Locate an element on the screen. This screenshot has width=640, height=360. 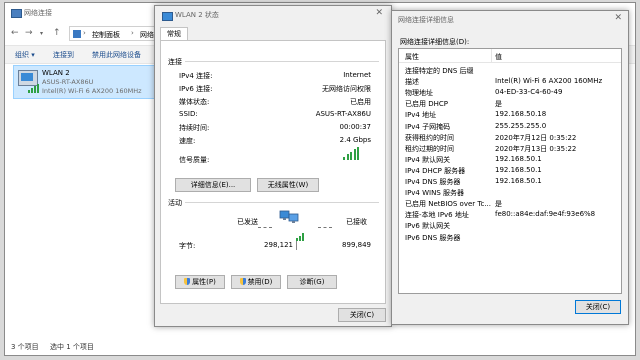
disable-device-button: 禁用此网络设备 is located at coordinates (116, 55).